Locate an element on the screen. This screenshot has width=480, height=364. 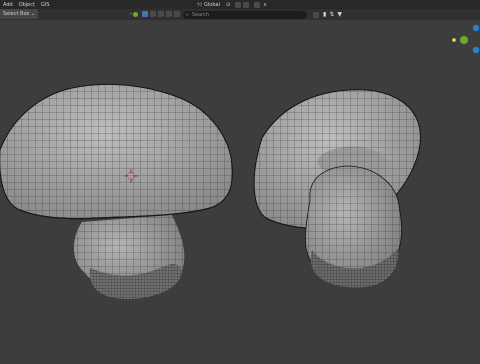
gizmo-z-axis-icon is located at coordinates (476, 28).